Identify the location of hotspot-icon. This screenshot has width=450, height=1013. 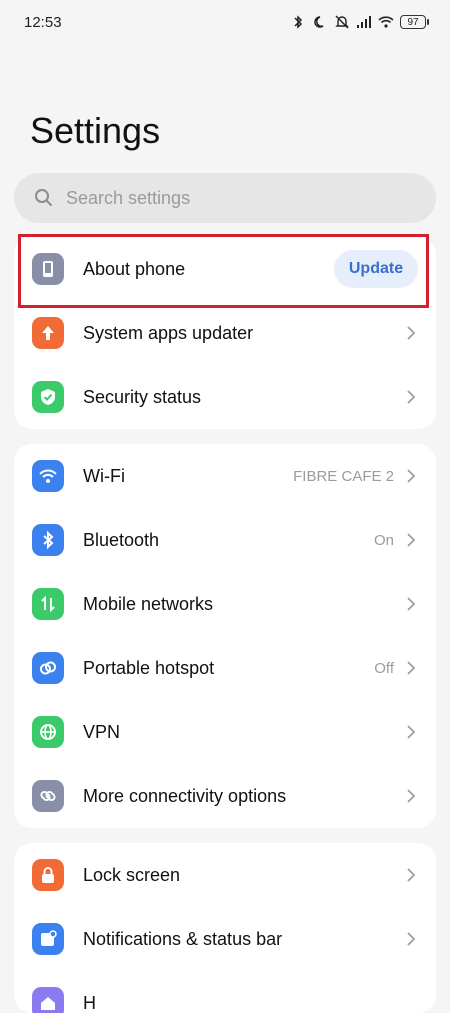
(48, 668).